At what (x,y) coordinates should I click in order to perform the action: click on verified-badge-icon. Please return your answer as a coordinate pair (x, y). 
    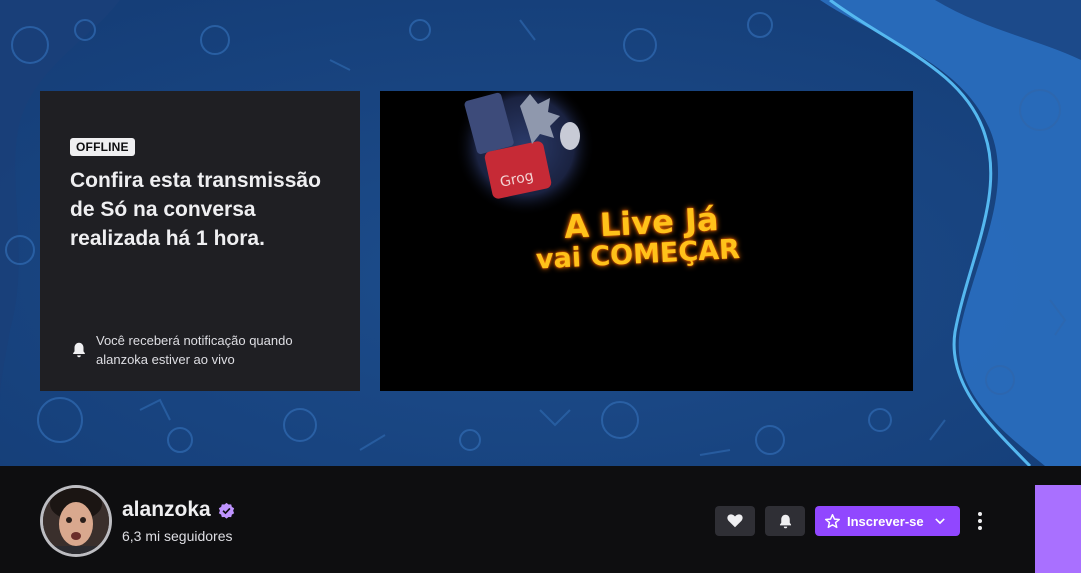
    Looking at the image, I should click on (226, 510).